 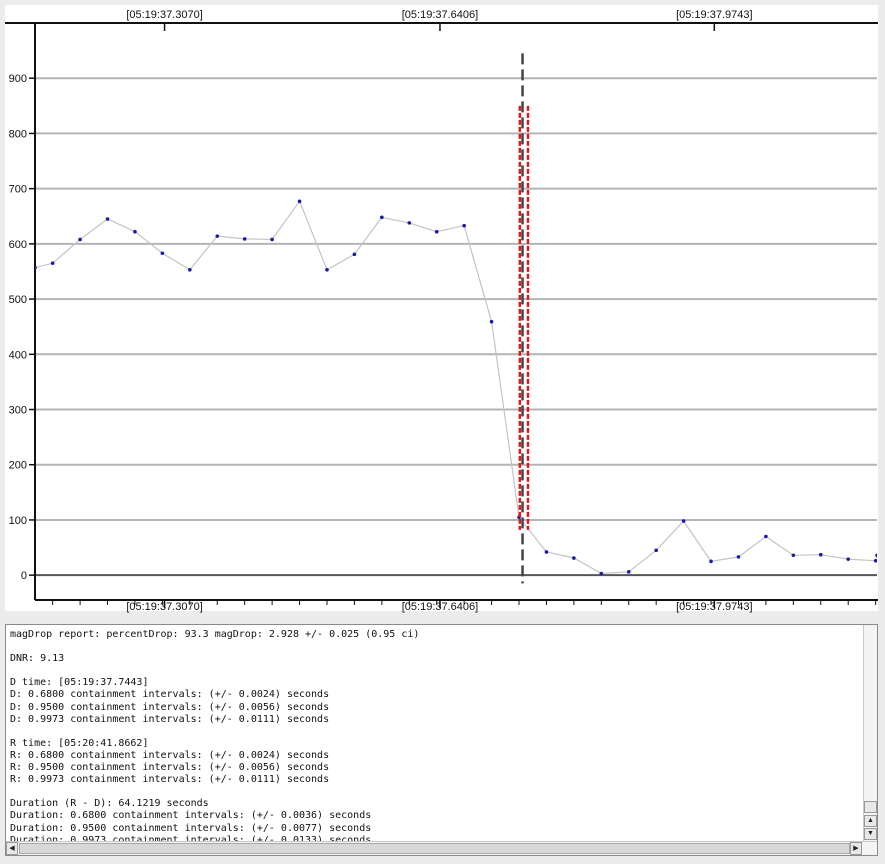 What do you see at coordinates (164, 607) in the screenshot?
I see `x-bottom-tick-label: [05:19:37.3070]` at bounding box center [164, 607].